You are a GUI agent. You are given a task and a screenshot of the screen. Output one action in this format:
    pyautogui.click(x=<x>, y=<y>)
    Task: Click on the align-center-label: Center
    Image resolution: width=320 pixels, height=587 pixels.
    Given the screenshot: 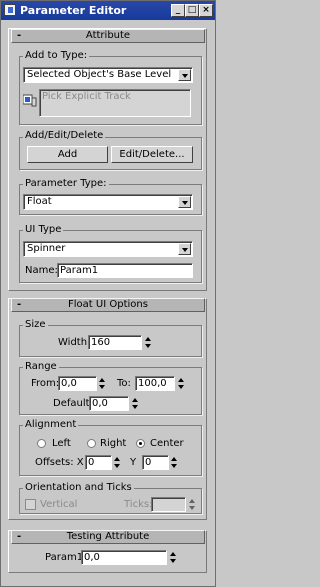 What is the action you would take?
    pyautogui.click(x=167, y=443)
    